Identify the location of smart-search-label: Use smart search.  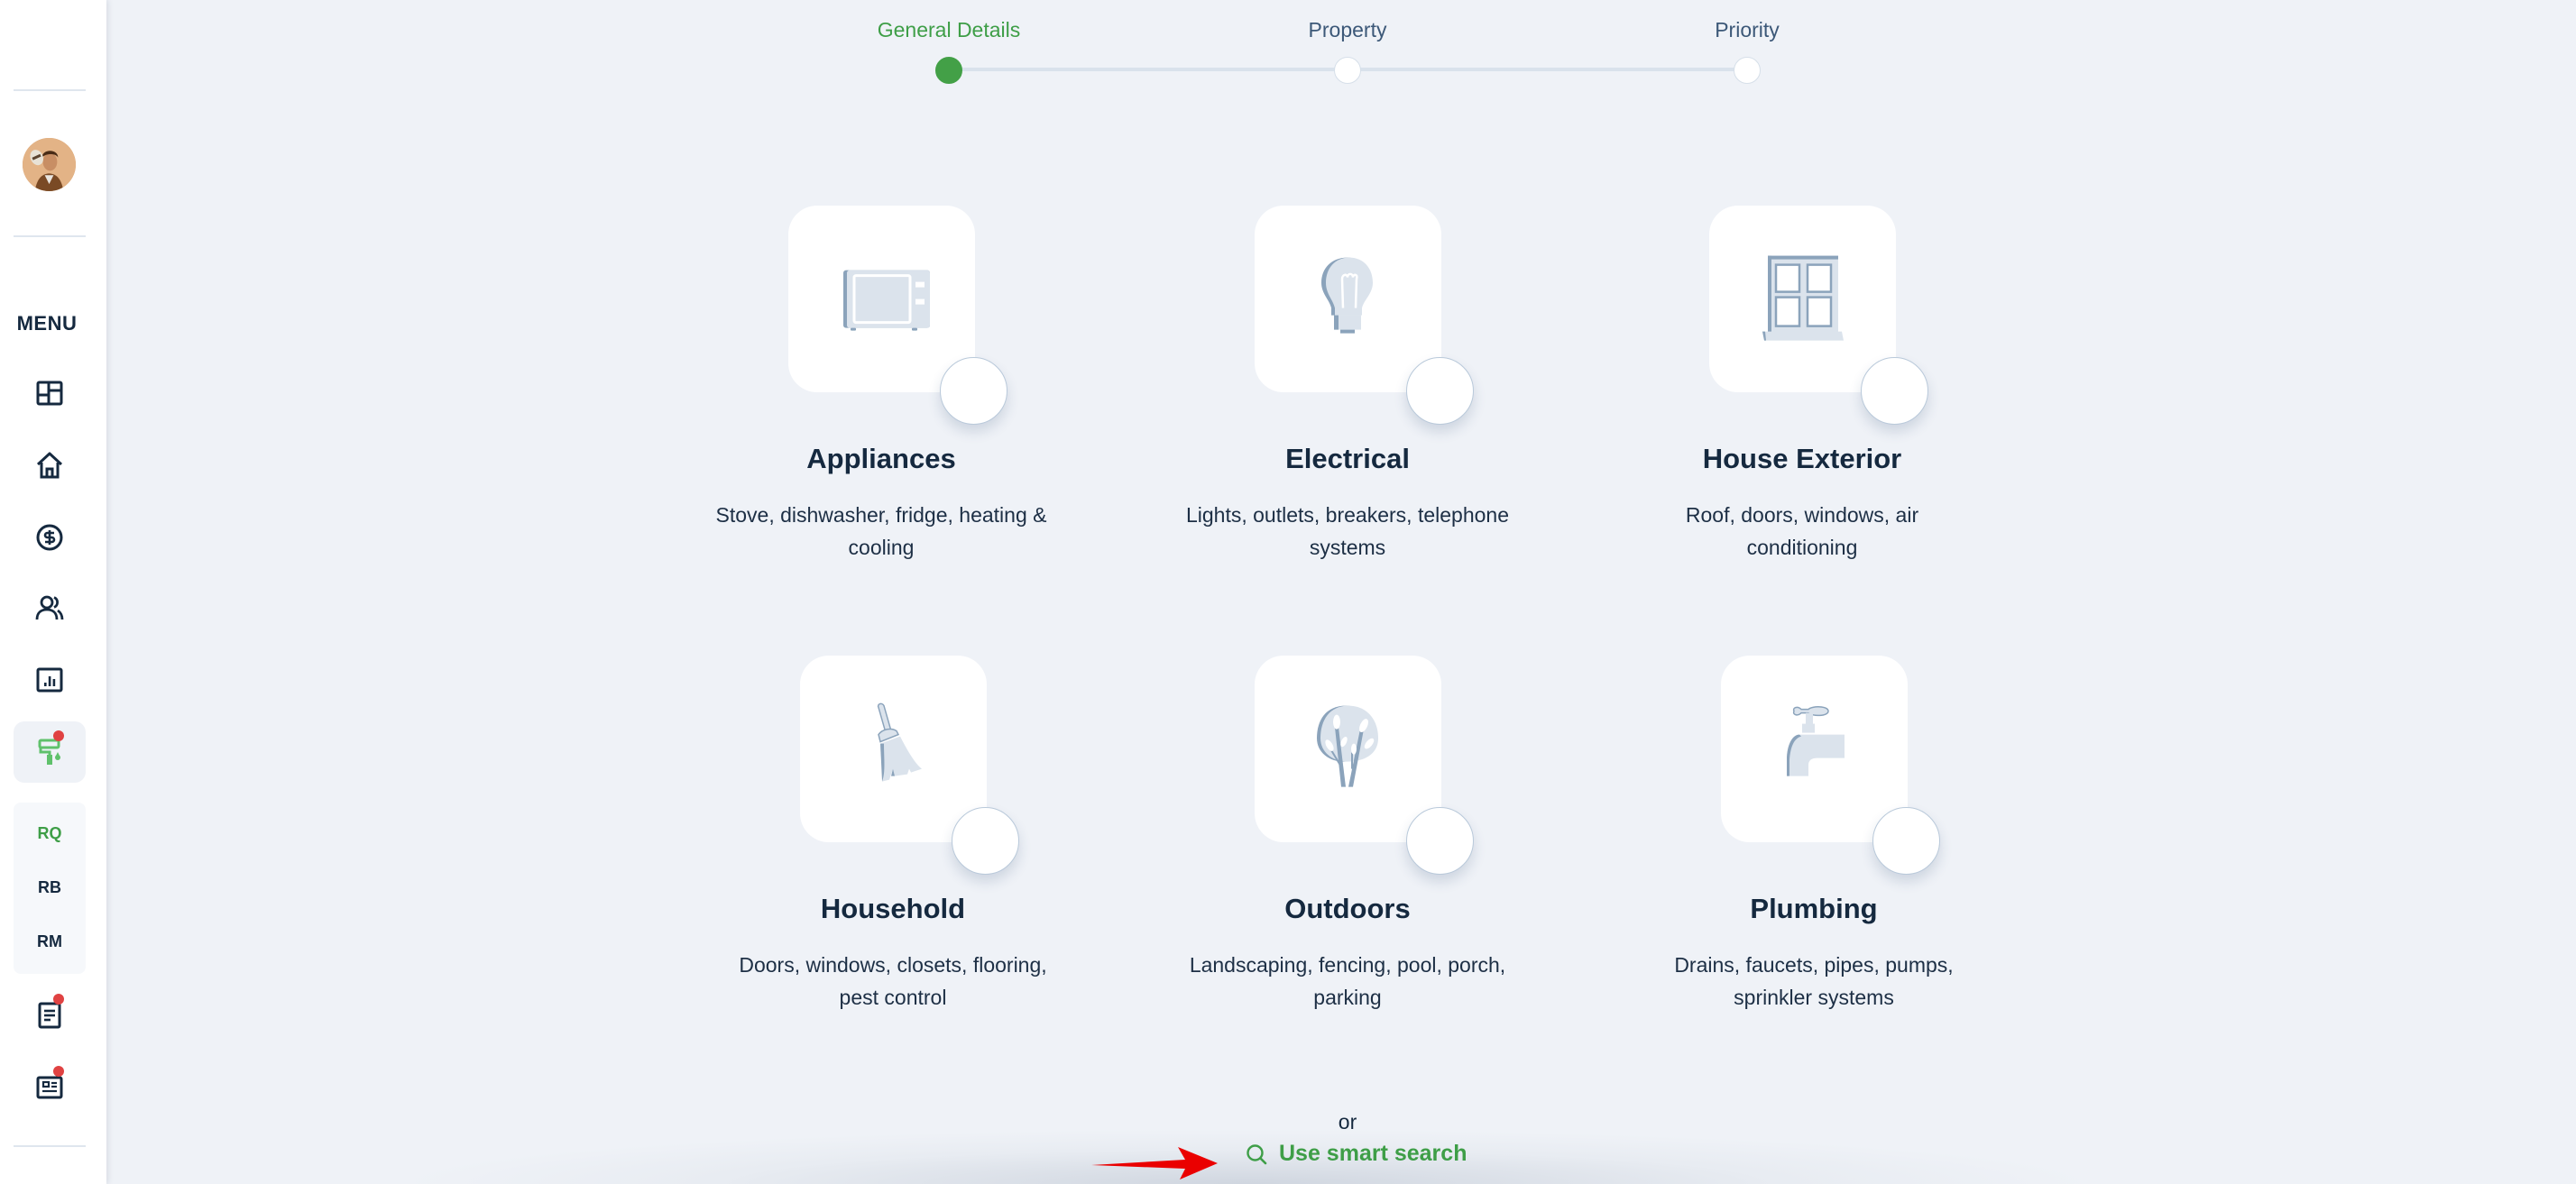
(1373, 1153).